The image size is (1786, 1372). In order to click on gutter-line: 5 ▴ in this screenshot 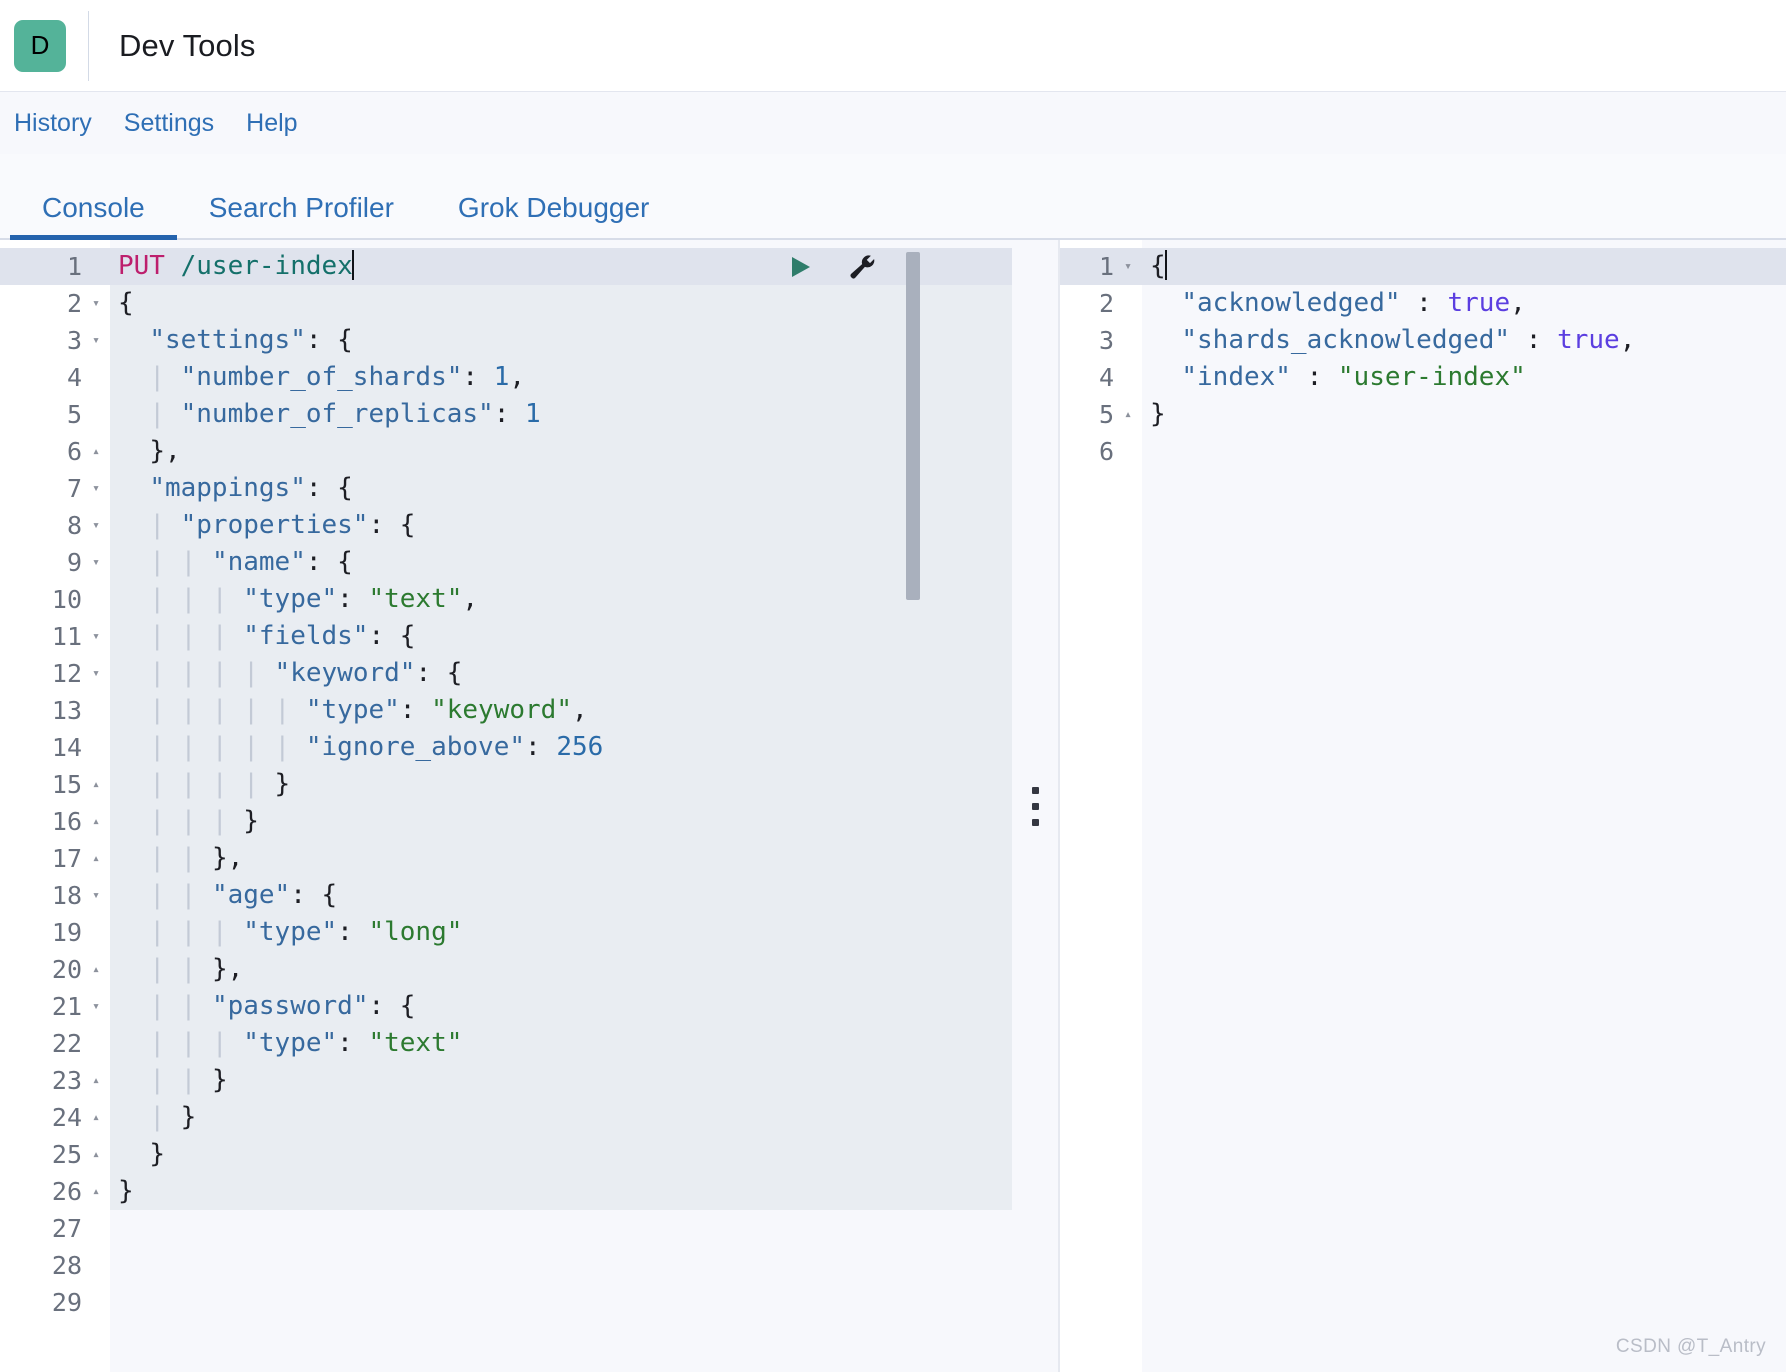, I will do `click(1101, 414)`.